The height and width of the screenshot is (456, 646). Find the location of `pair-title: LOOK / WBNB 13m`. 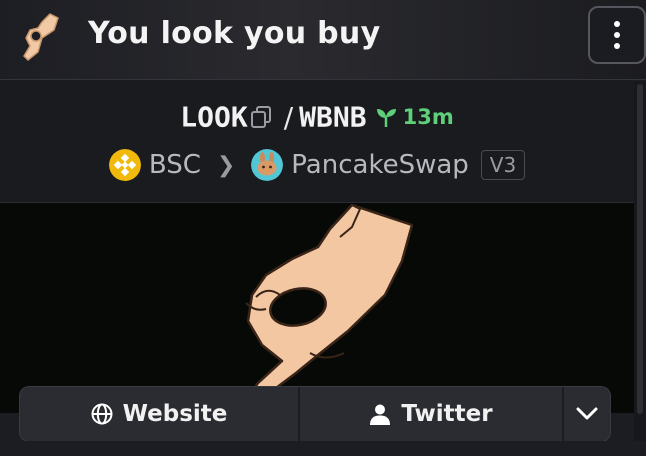

pair-title: LOOK / WBNB 13m is located at coordinates (317, 116).